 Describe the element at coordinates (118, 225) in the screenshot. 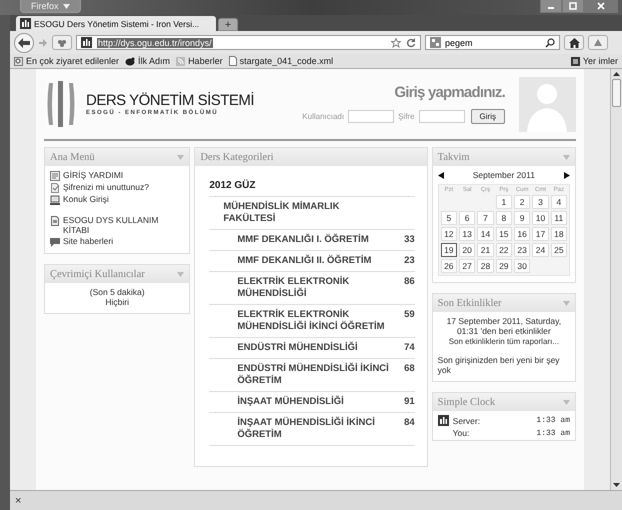

I see `menu-link: ESOGU DYS KULLANIM KİTABI` at that location.